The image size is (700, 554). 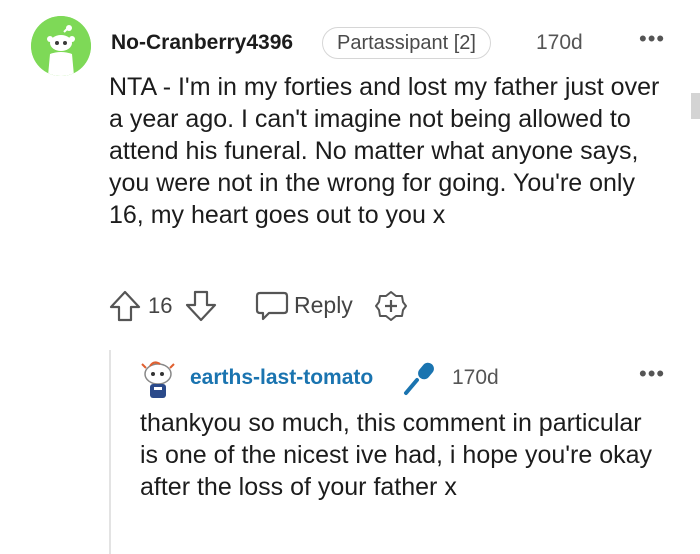 I want to click on microphone-icon, so click(x=420, y=380).